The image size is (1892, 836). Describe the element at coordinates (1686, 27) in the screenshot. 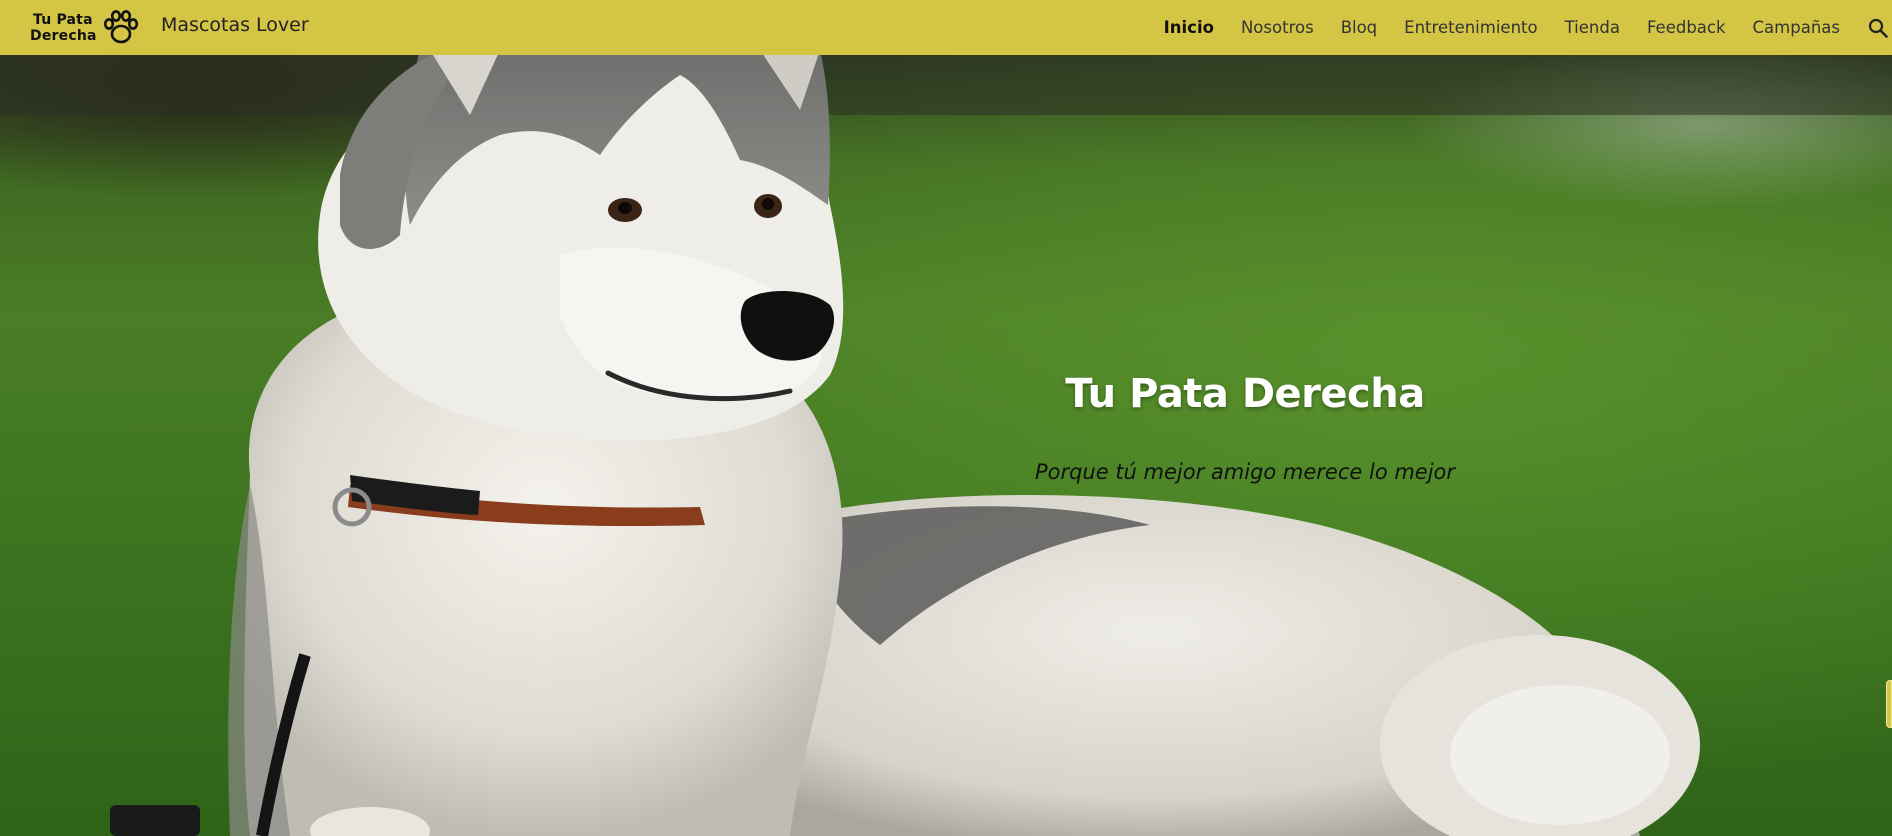

I see `nav-item-feedback: Feedback` at that location.